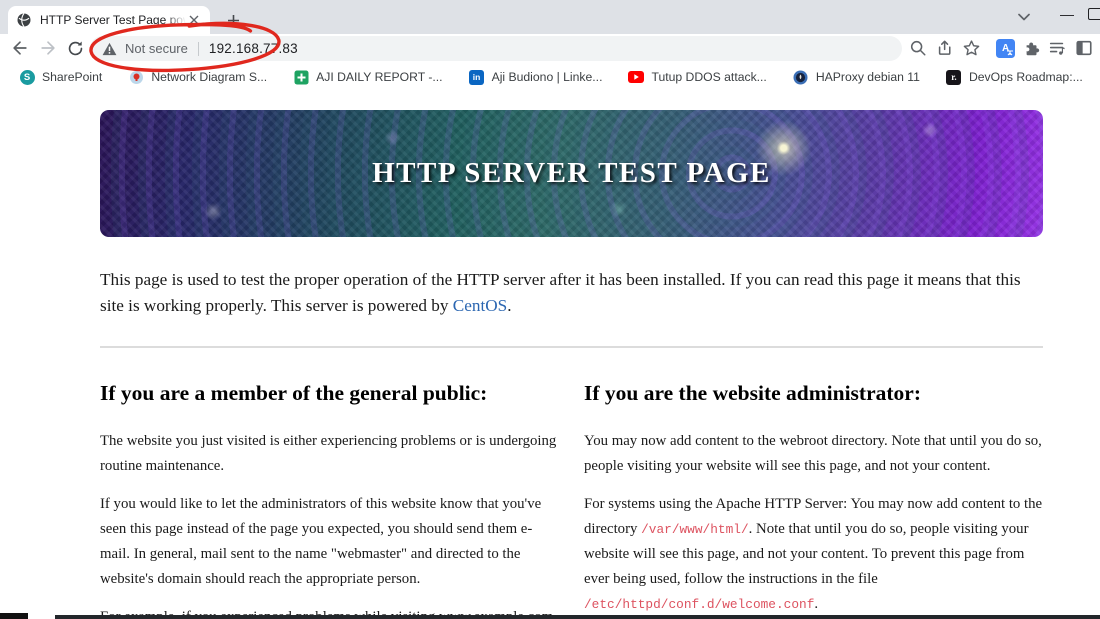 This screenshot has width=1100, height=619. I want to click on svg-text: A, so click(1005, 48).